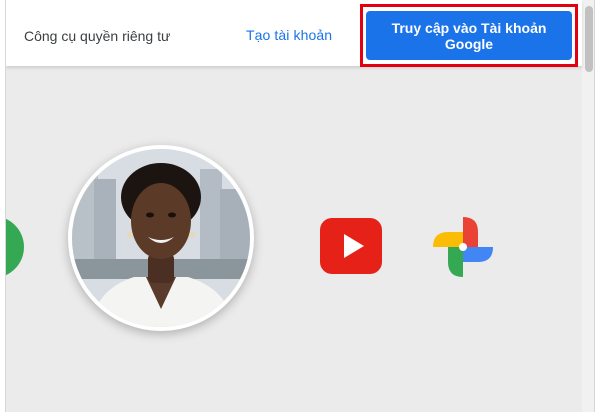 The height and width of the screenshot is (416, 600). I want to click on scrollbar, so click(588, 206).